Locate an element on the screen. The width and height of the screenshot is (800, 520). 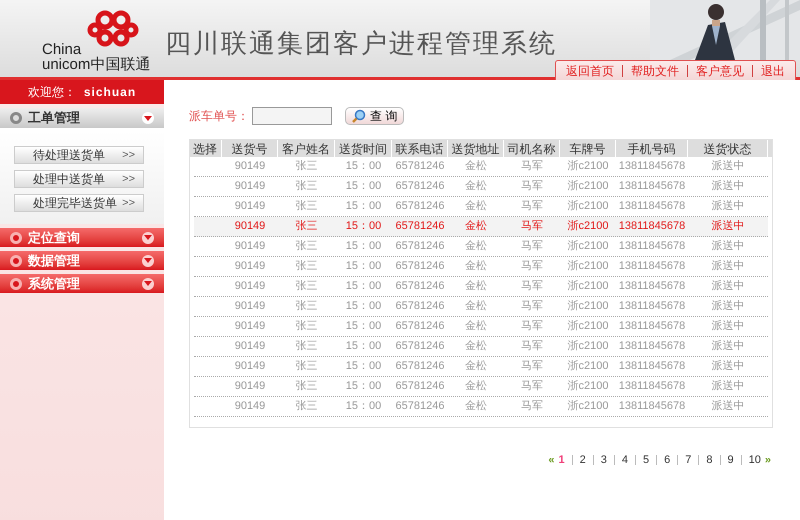
menu-header: 系统管理 is located at coordinates (82, 283).